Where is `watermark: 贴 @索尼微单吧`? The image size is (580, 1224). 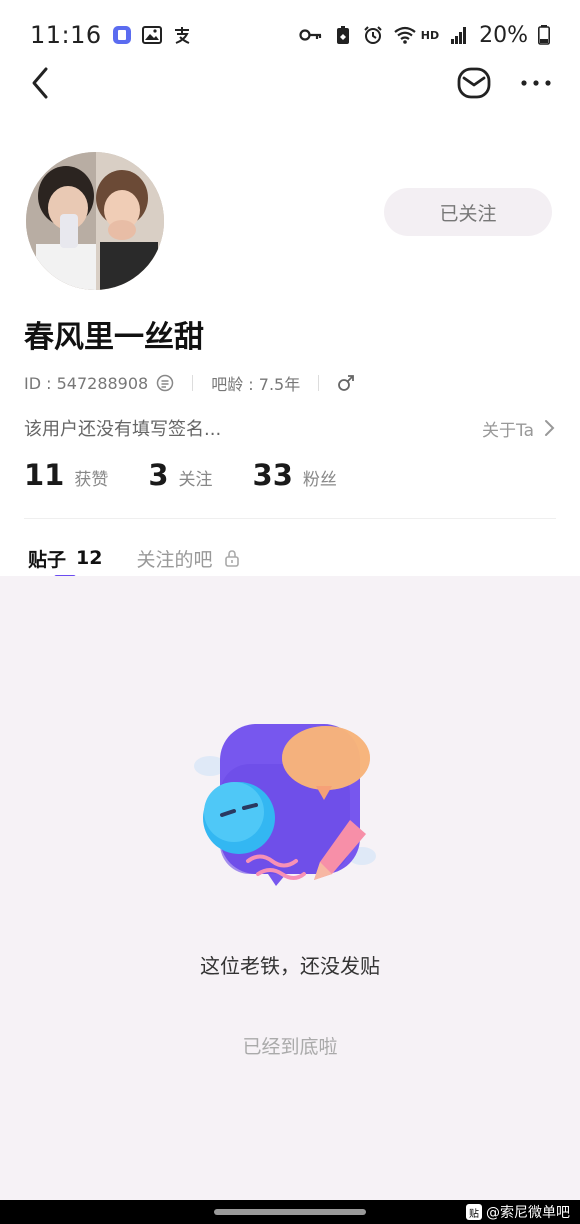 watermark: 贴 @索尼微单吧 is located at coordinates (518, 1212).